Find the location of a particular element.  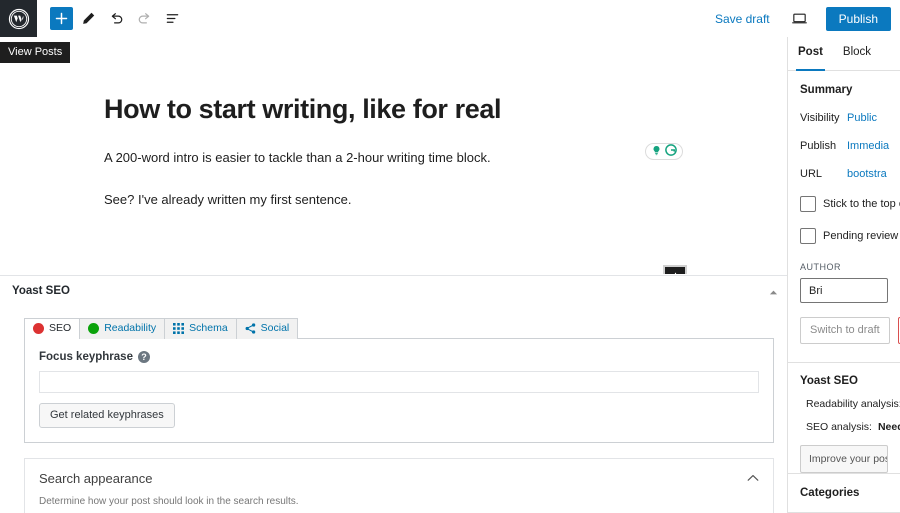

pending-review-checkbox-row: Pending review is located at coordinates (849, 236).